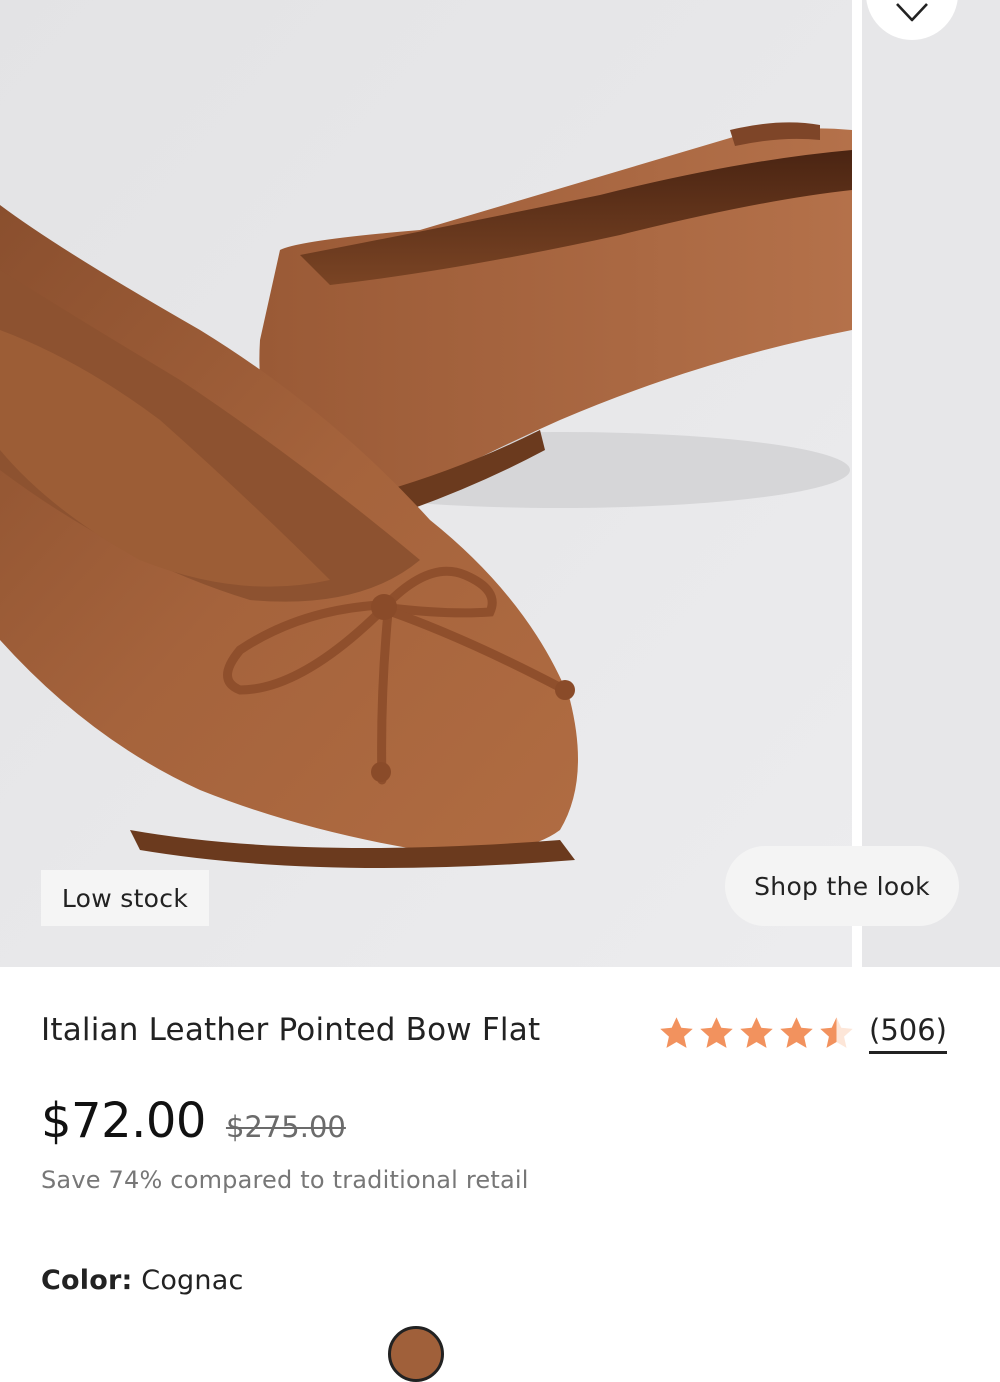 Image resolution: width=1000 pixels, height=1382 pixels. What do you see at coordinates (931, 483) in the screenshot?
I see `gallery-slide-next-peek` at bounding box center [931, 483].